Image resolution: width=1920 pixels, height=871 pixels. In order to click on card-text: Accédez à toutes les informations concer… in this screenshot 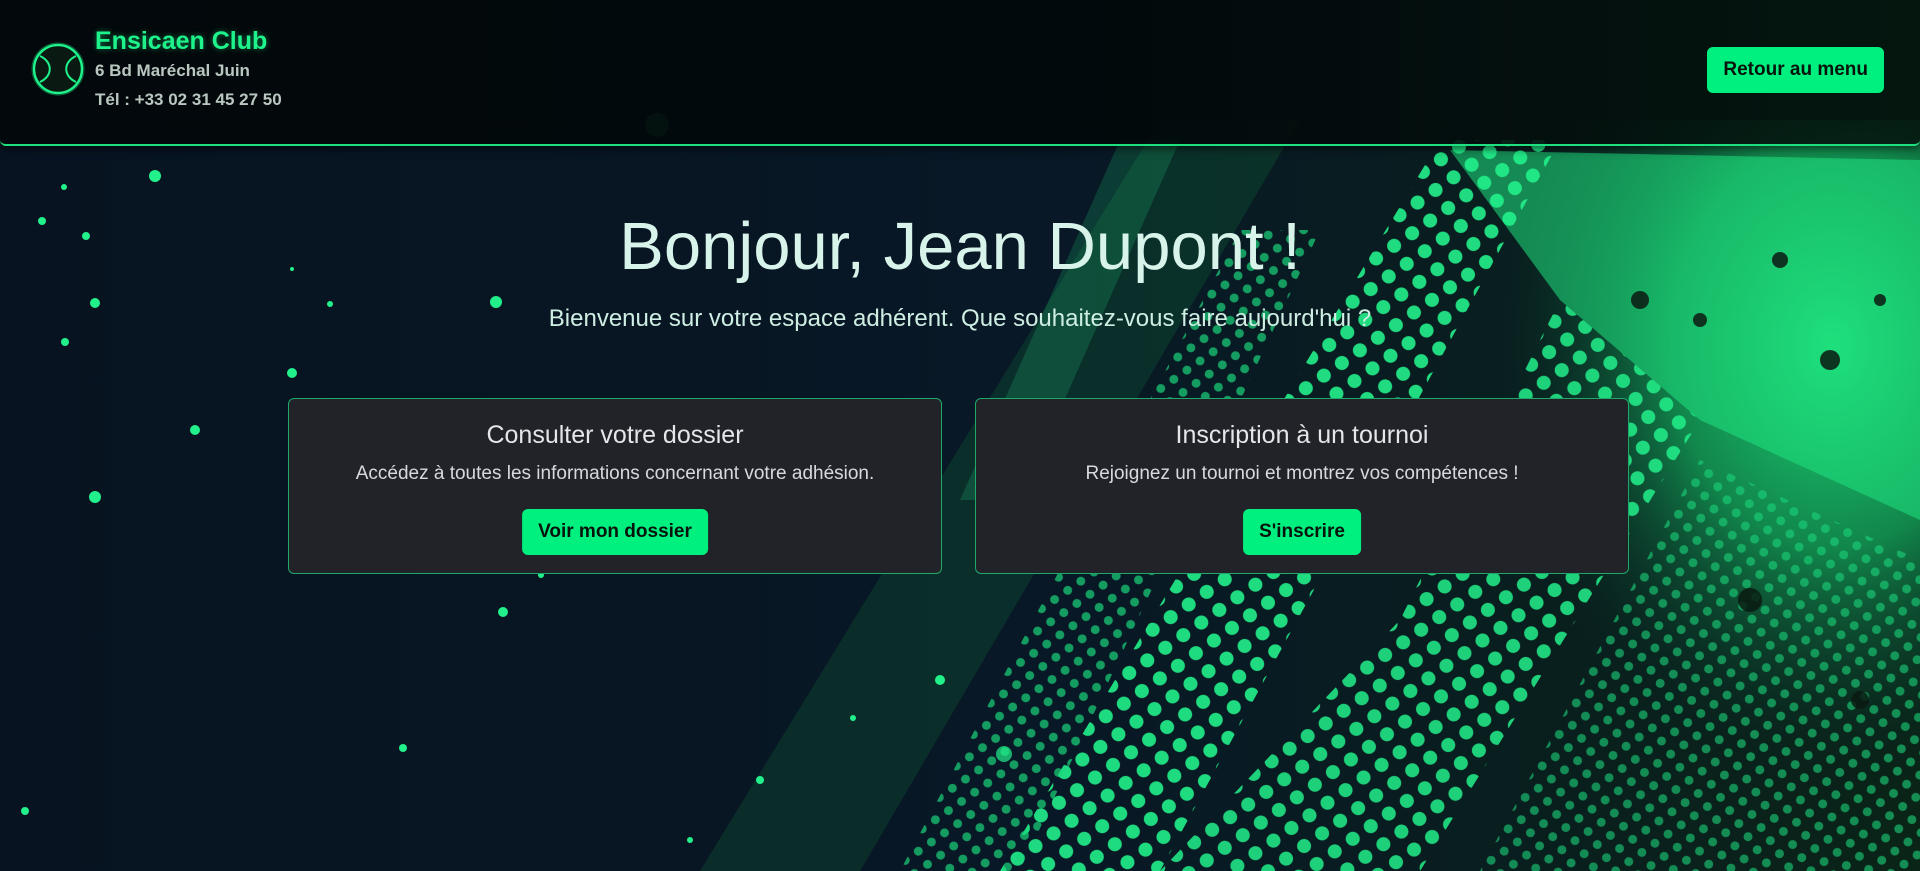, I will do `click(615, 473)`.